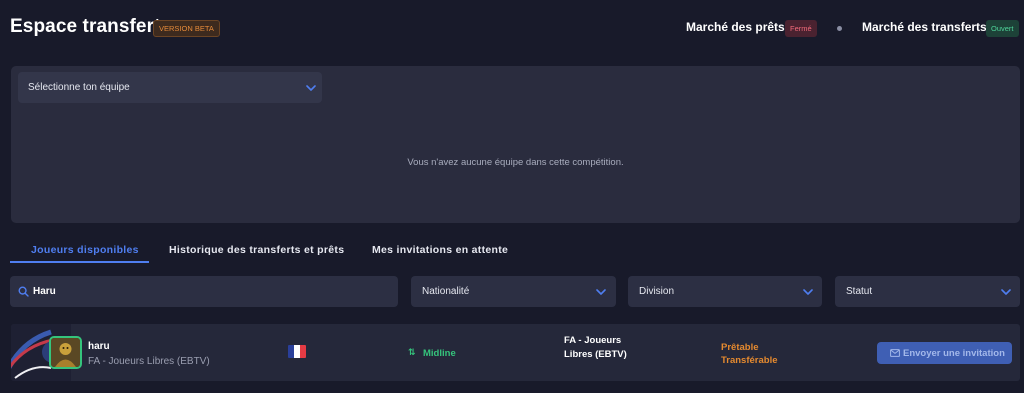  Describe the element at coordinates (1002, 28) in the screenshot. I see `transfers-market-status-badge: Ouvert` at that location.